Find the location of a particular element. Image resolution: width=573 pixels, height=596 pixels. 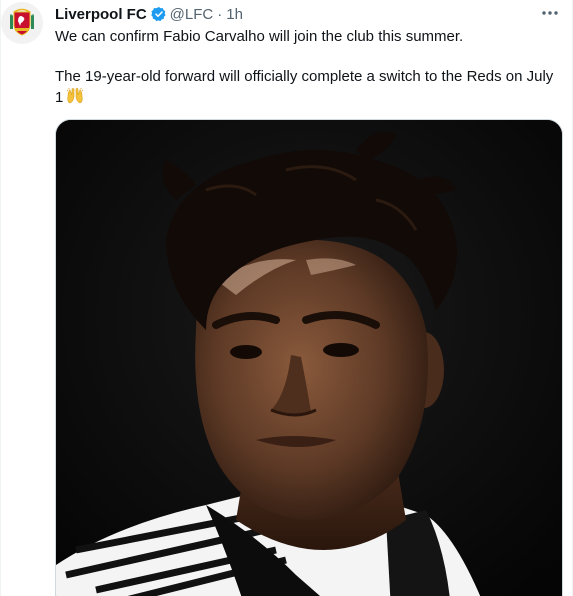

more-options-icon is located at coordinates (550, 13).